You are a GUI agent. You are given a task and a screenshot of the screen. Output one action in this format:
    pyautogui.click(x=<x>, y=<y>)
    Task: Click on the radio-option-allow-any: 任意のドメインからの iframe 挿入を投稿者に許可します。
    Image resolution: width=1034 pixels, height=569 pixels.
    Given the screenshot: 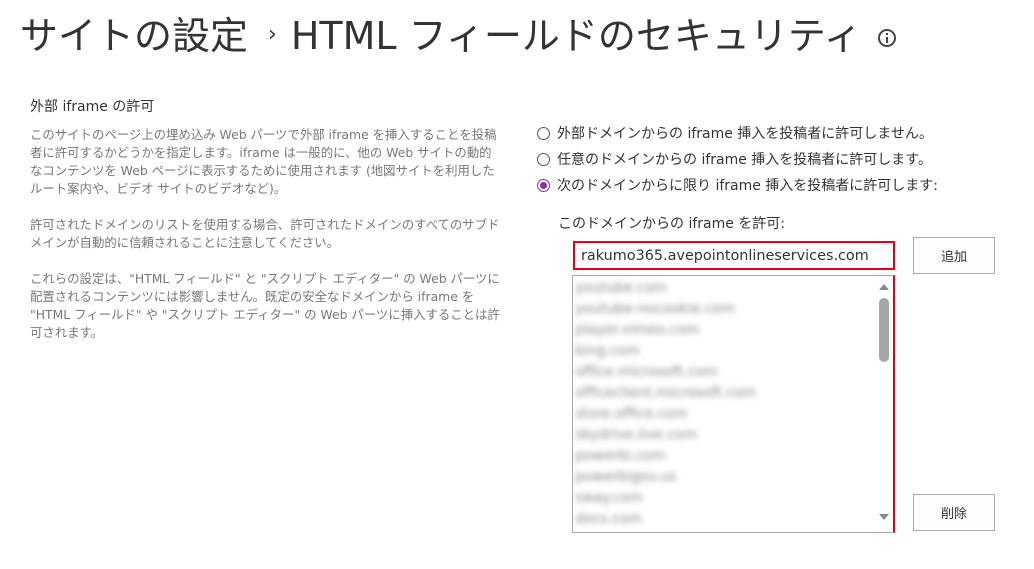 What is the action you would take?
    pyautogui.click(x=777, y=159)
    